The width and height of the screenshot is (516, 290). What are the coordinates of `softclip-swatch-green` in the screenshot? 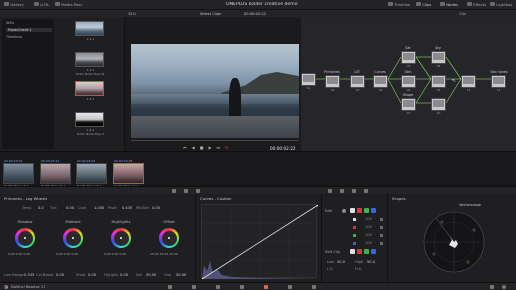 It's located at (366, 251).